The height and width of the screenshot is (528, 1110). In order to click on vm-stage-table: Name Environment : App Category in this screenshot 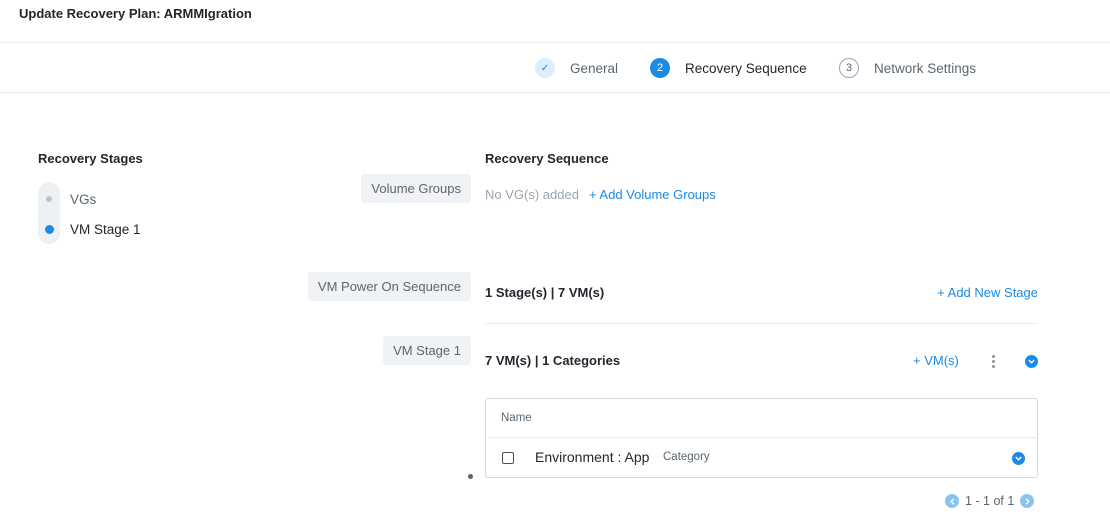, I will do `click(761, 438)`.